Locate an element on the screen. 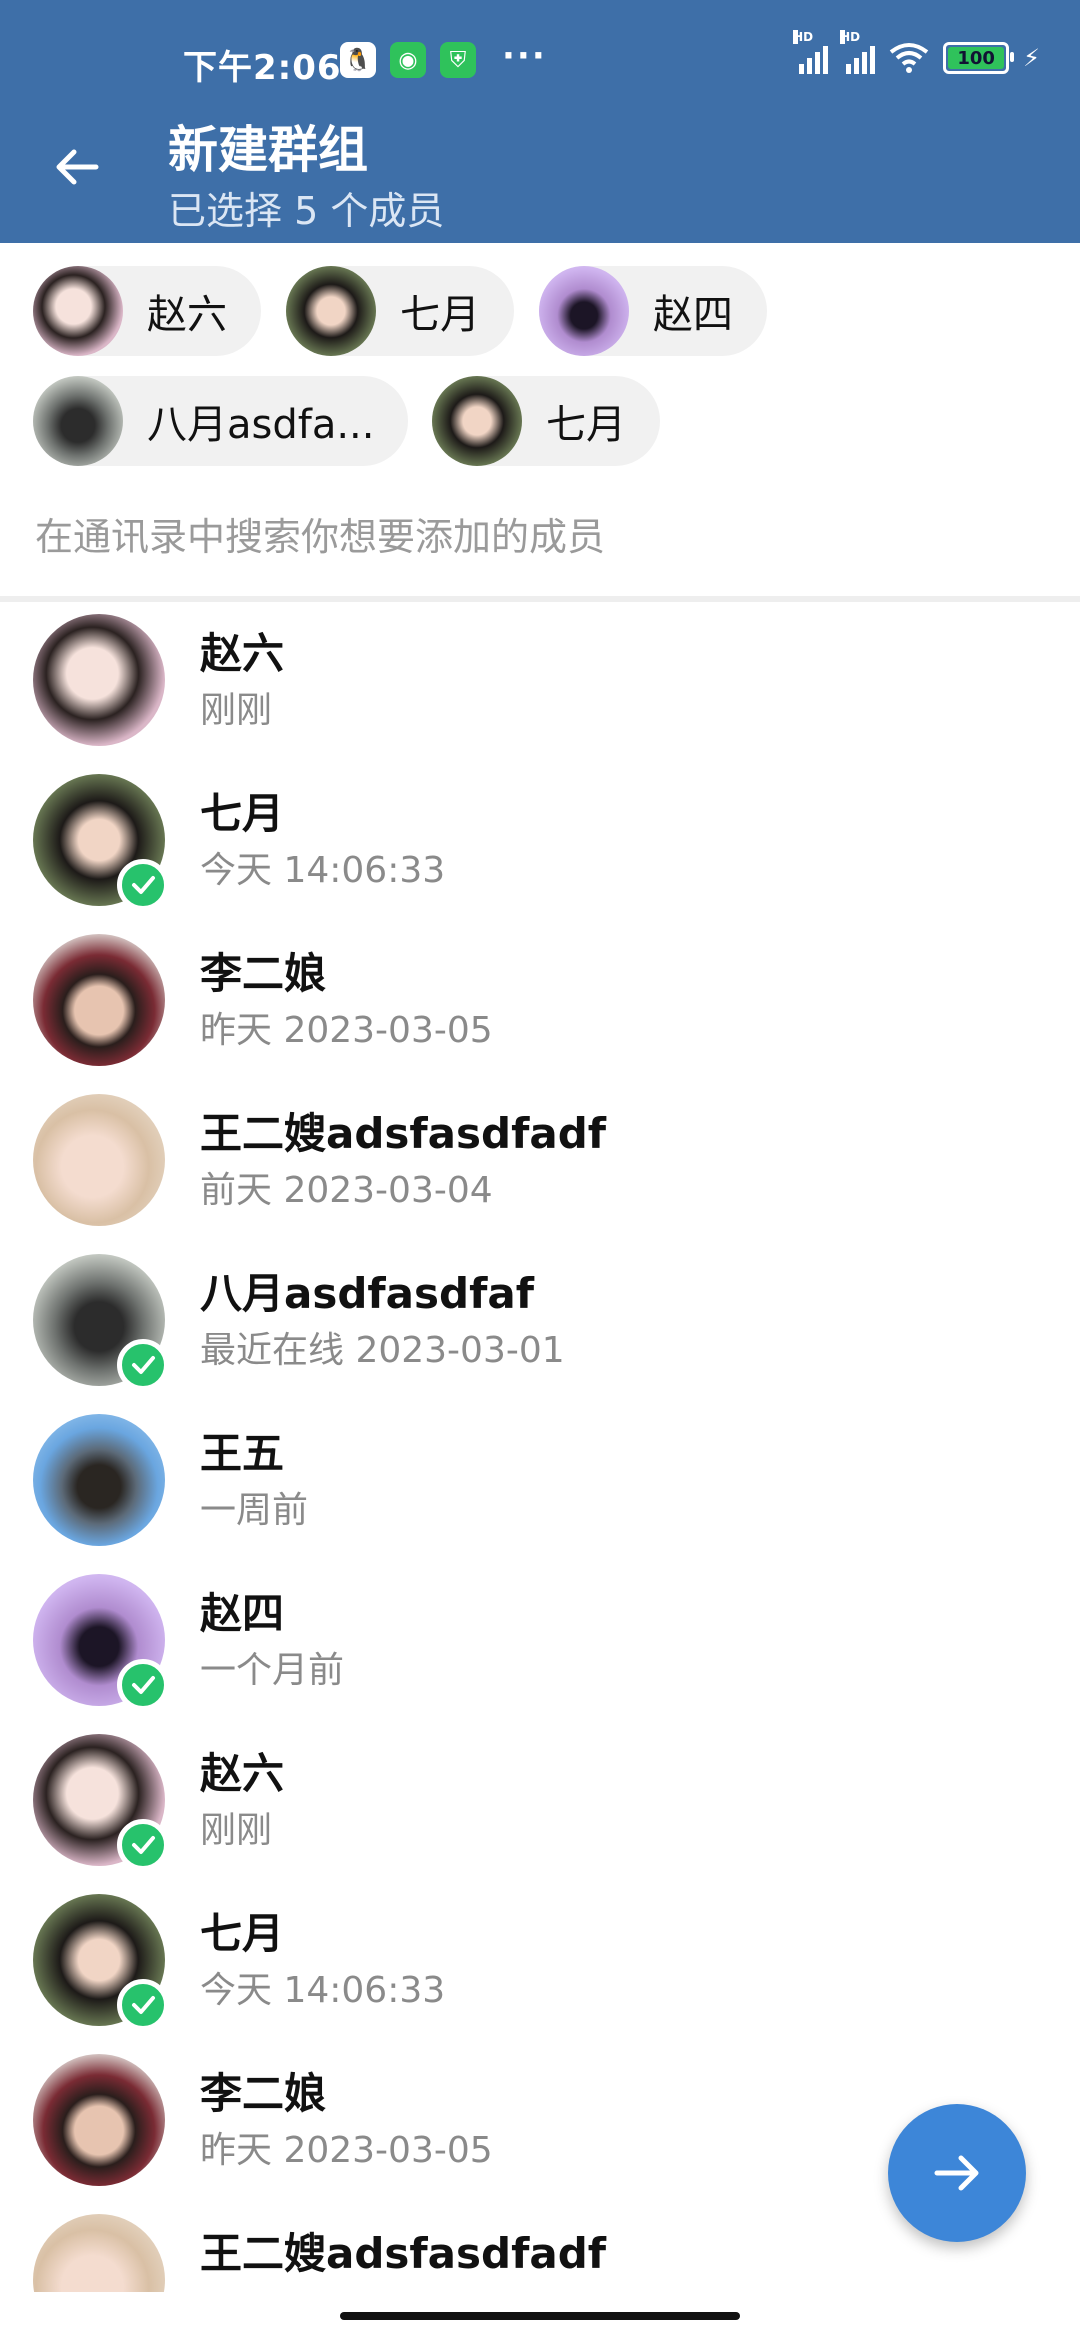 The width and height of the screenshot is (1080, 2340). contact-status: 最近在线 2023-03-01 is located at coordinates (382, 1350).